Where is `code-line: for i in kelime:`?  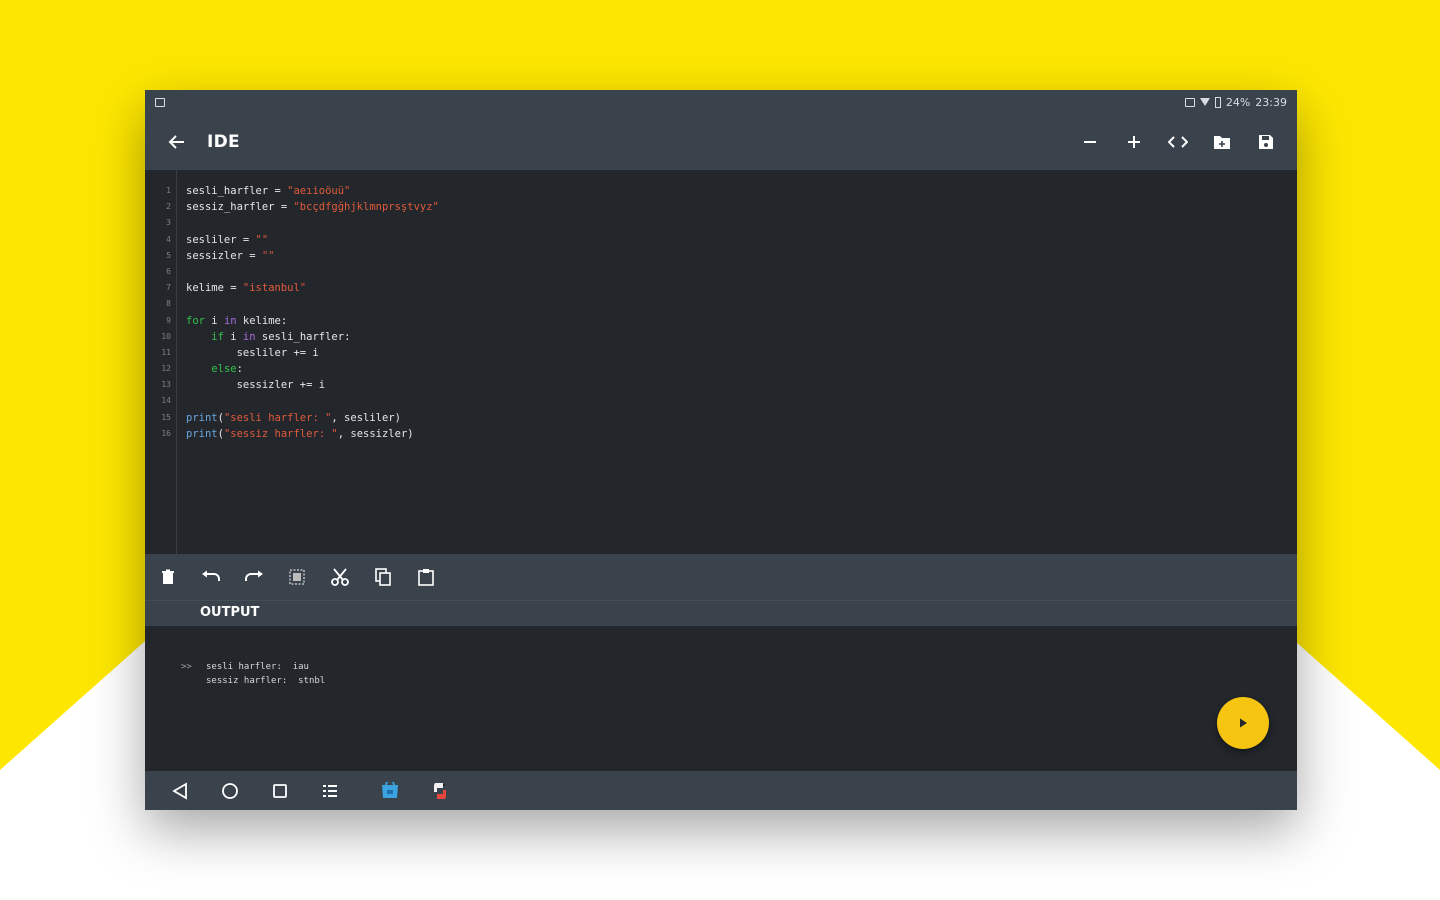 code-line: for i in kelime: is located at coordinates (312, 321).